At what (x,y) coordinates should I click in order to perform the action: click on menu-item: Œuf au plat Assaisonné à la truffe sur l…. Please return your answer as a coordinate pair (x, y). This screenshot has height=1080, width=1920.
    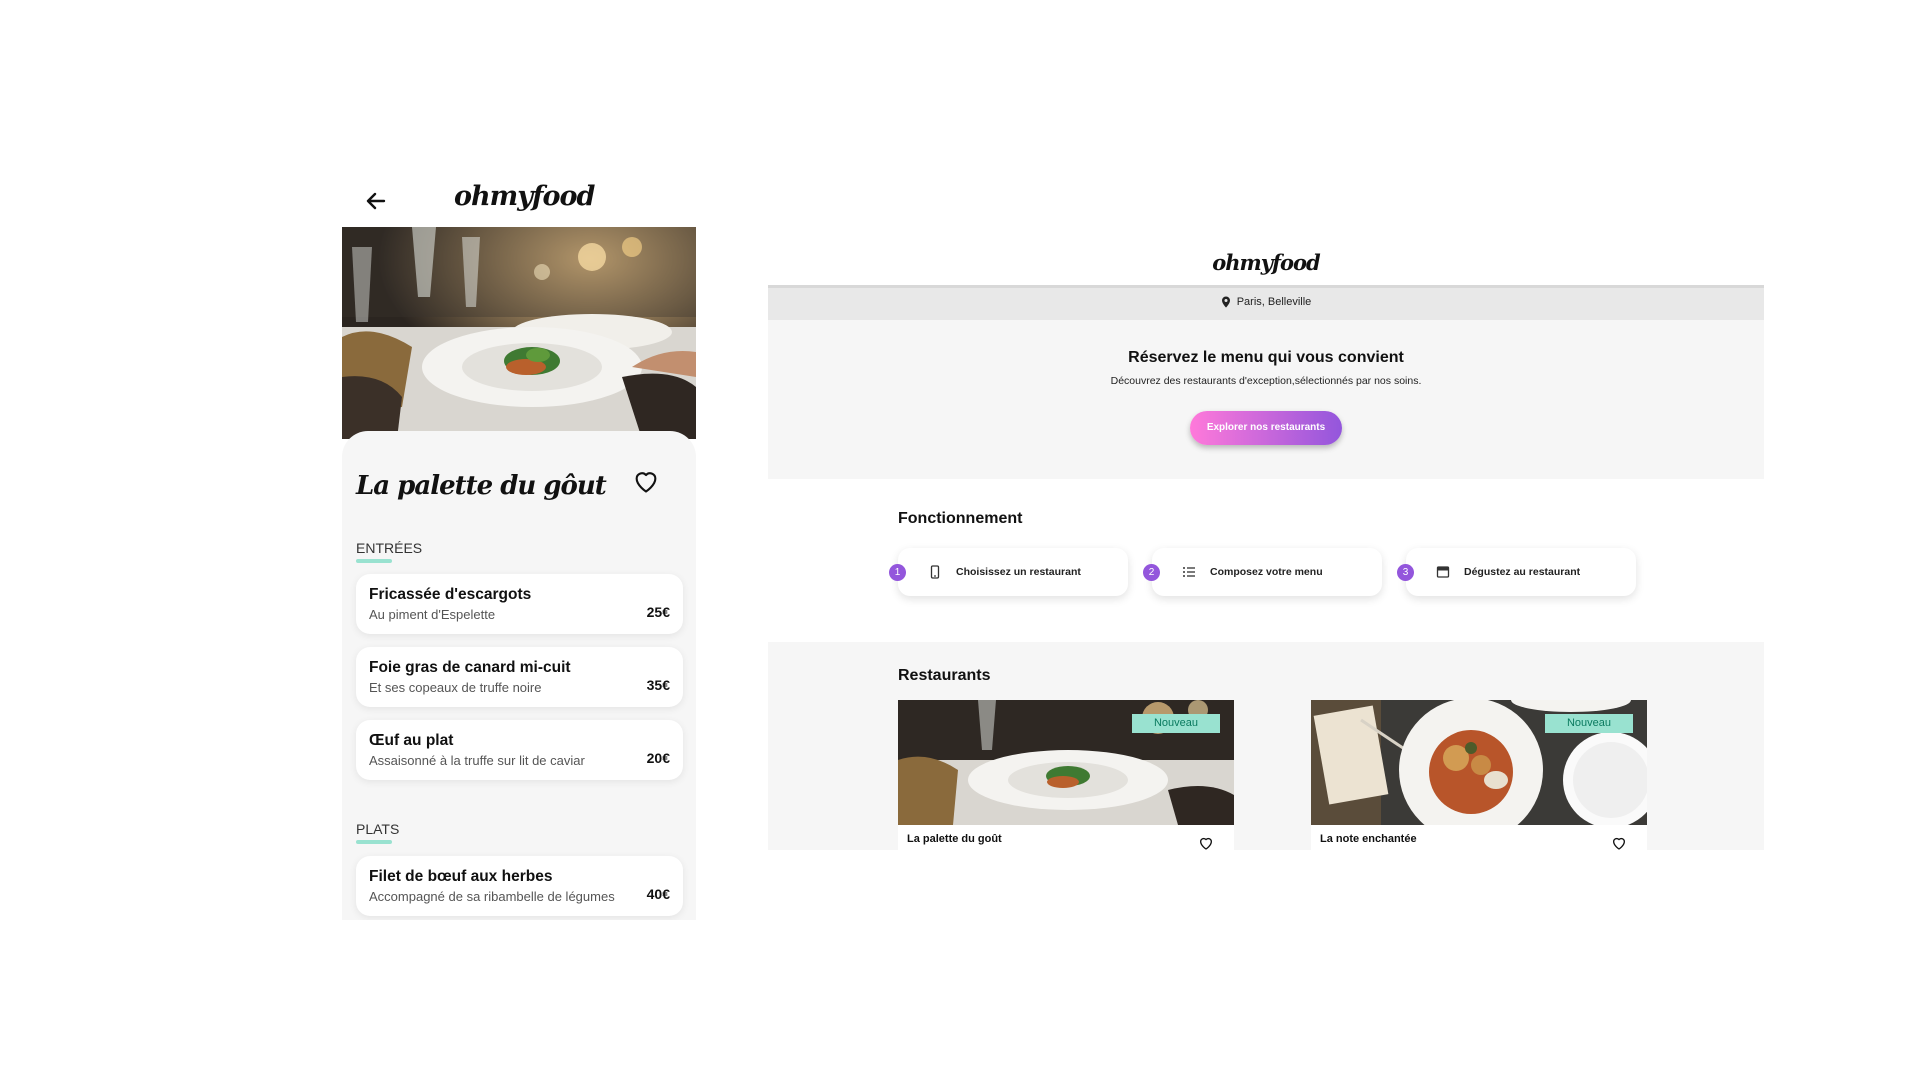
    Looking at the image, I should click on (519, 750).